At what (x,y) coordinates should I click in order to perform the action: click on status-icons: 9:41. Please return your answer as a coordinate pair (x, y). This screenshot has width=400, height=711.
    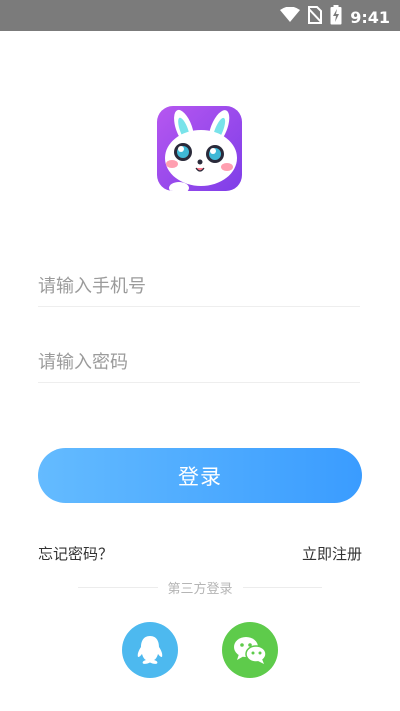
    Looking at the image, I should click on (335, 17).